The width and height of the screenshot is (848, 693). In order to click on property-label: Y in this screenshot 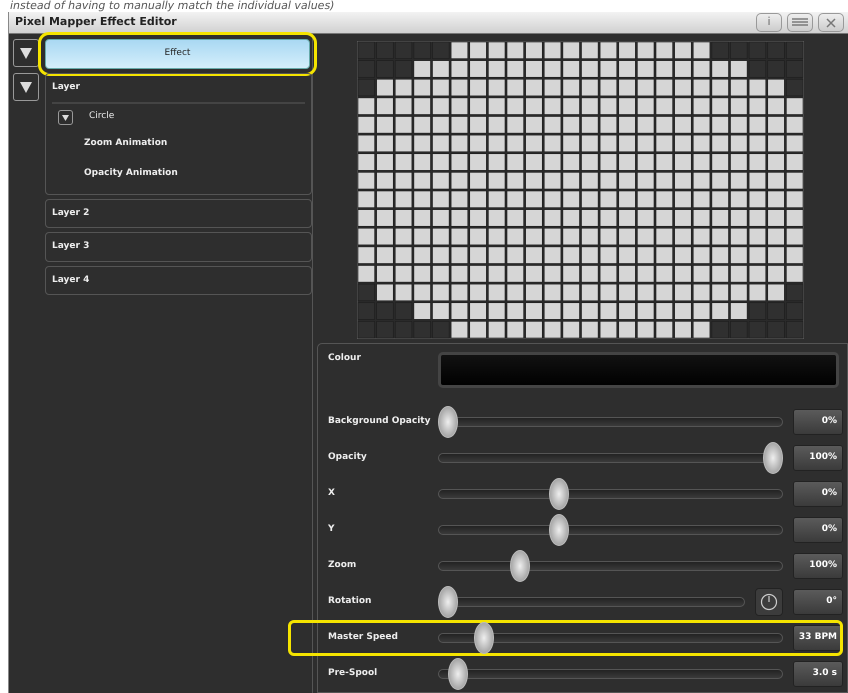, I will do `click(332, 529)`.